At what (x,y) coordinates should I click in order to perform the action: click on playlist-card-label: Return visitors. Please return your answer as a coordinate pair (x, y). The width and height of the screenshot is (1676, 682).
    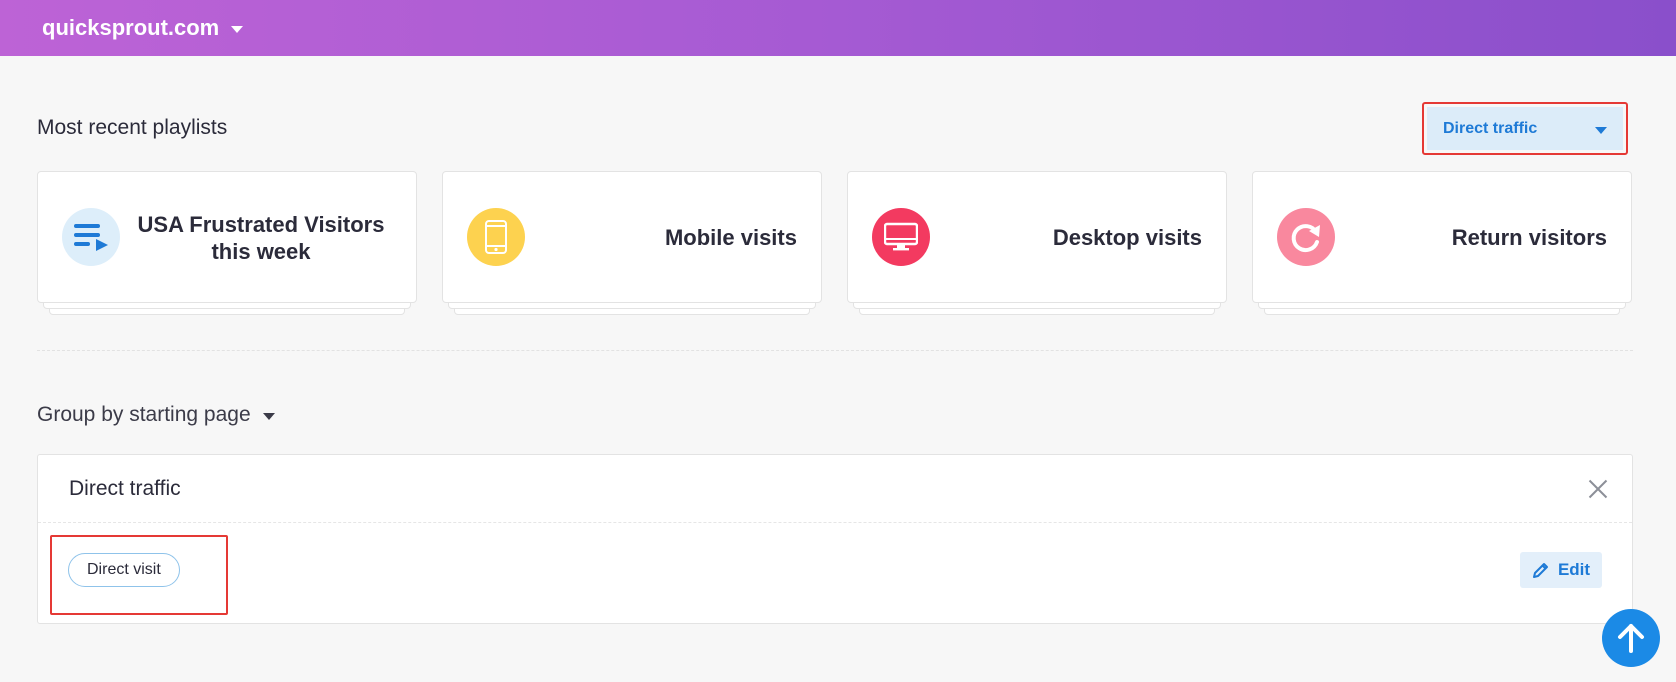
    Looking at the image, I should click on (1529, 237).